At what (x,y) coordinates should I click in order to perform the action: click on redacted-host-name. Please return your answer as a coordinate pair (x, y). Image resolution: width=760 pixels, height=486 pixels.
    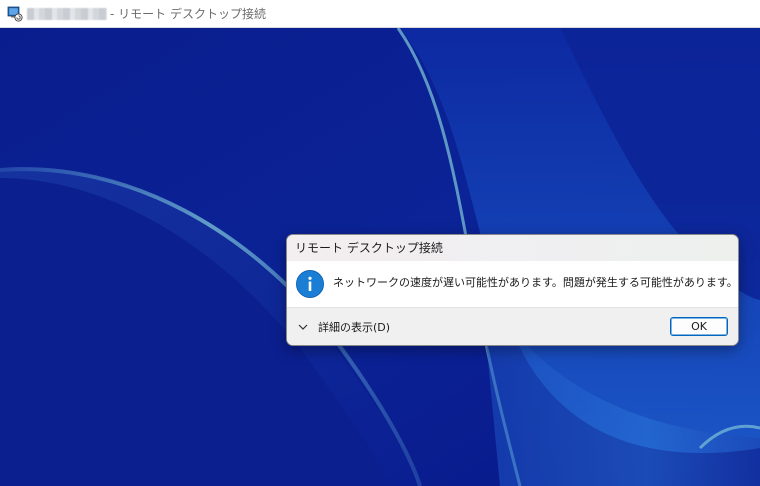
    Looking at the image, I should click on (67, 14).